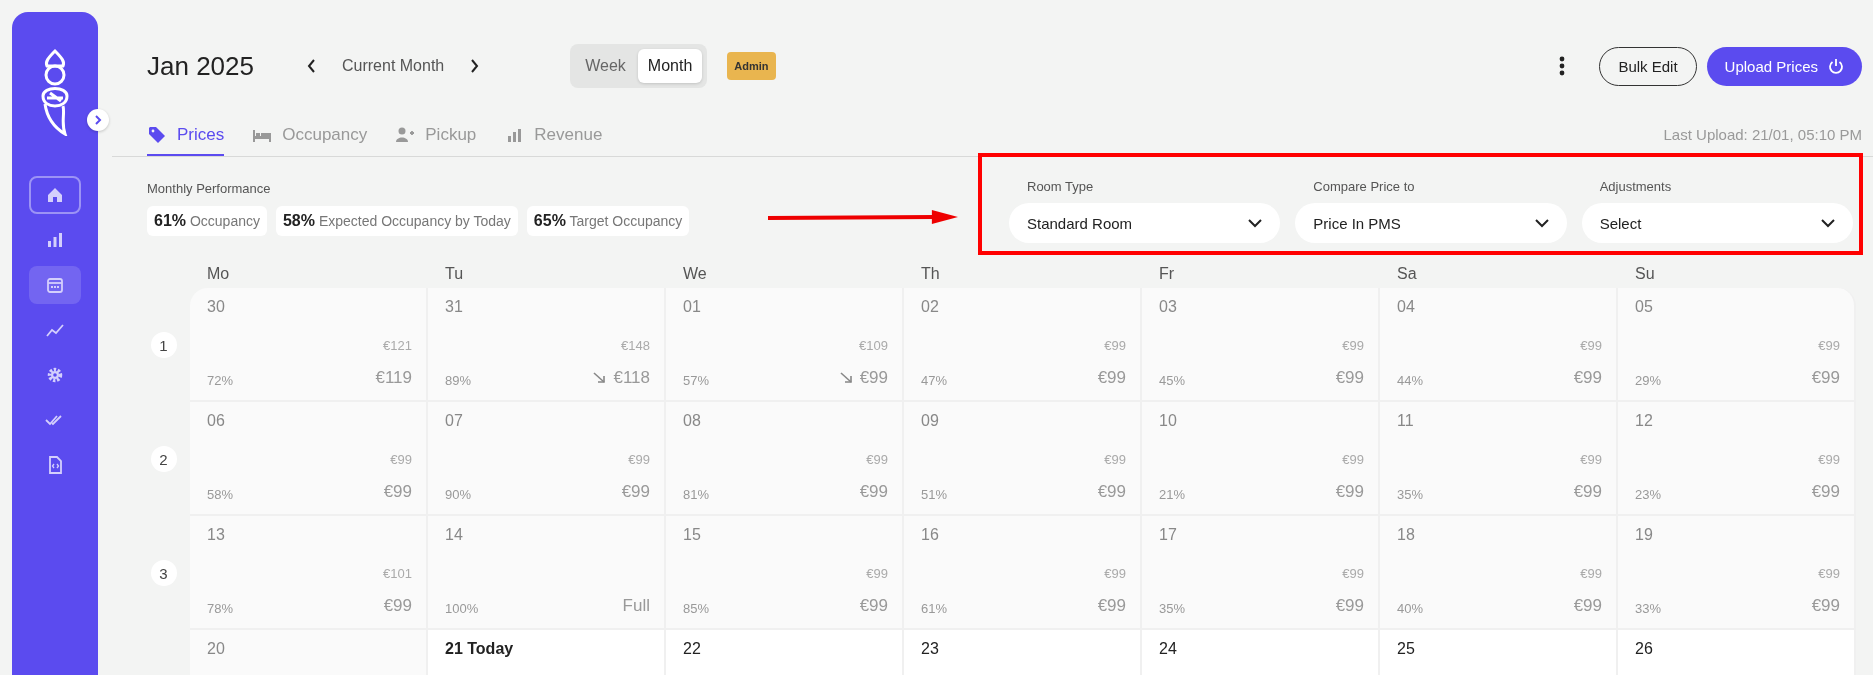 Image resolution: width=1873 pixels, height=675 pixels. What do you see at coordinates (1406, 421) in the screenshot?
I see `day-number: 11` at bounding box center [1406, 421].